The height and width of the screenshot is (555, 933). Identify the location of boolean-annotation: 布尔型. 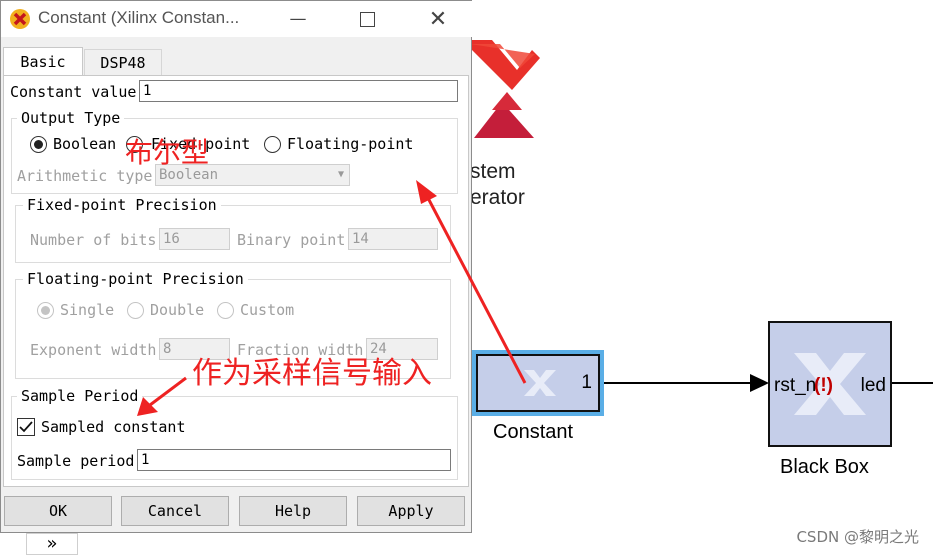
(167, 152).